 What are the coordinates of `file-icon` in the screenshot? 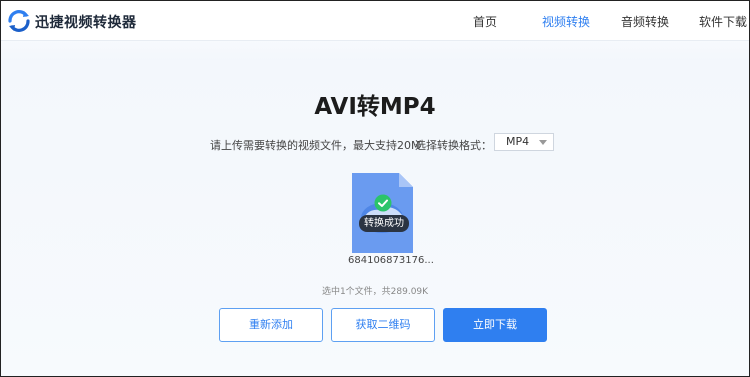 It's located at (382, 213).